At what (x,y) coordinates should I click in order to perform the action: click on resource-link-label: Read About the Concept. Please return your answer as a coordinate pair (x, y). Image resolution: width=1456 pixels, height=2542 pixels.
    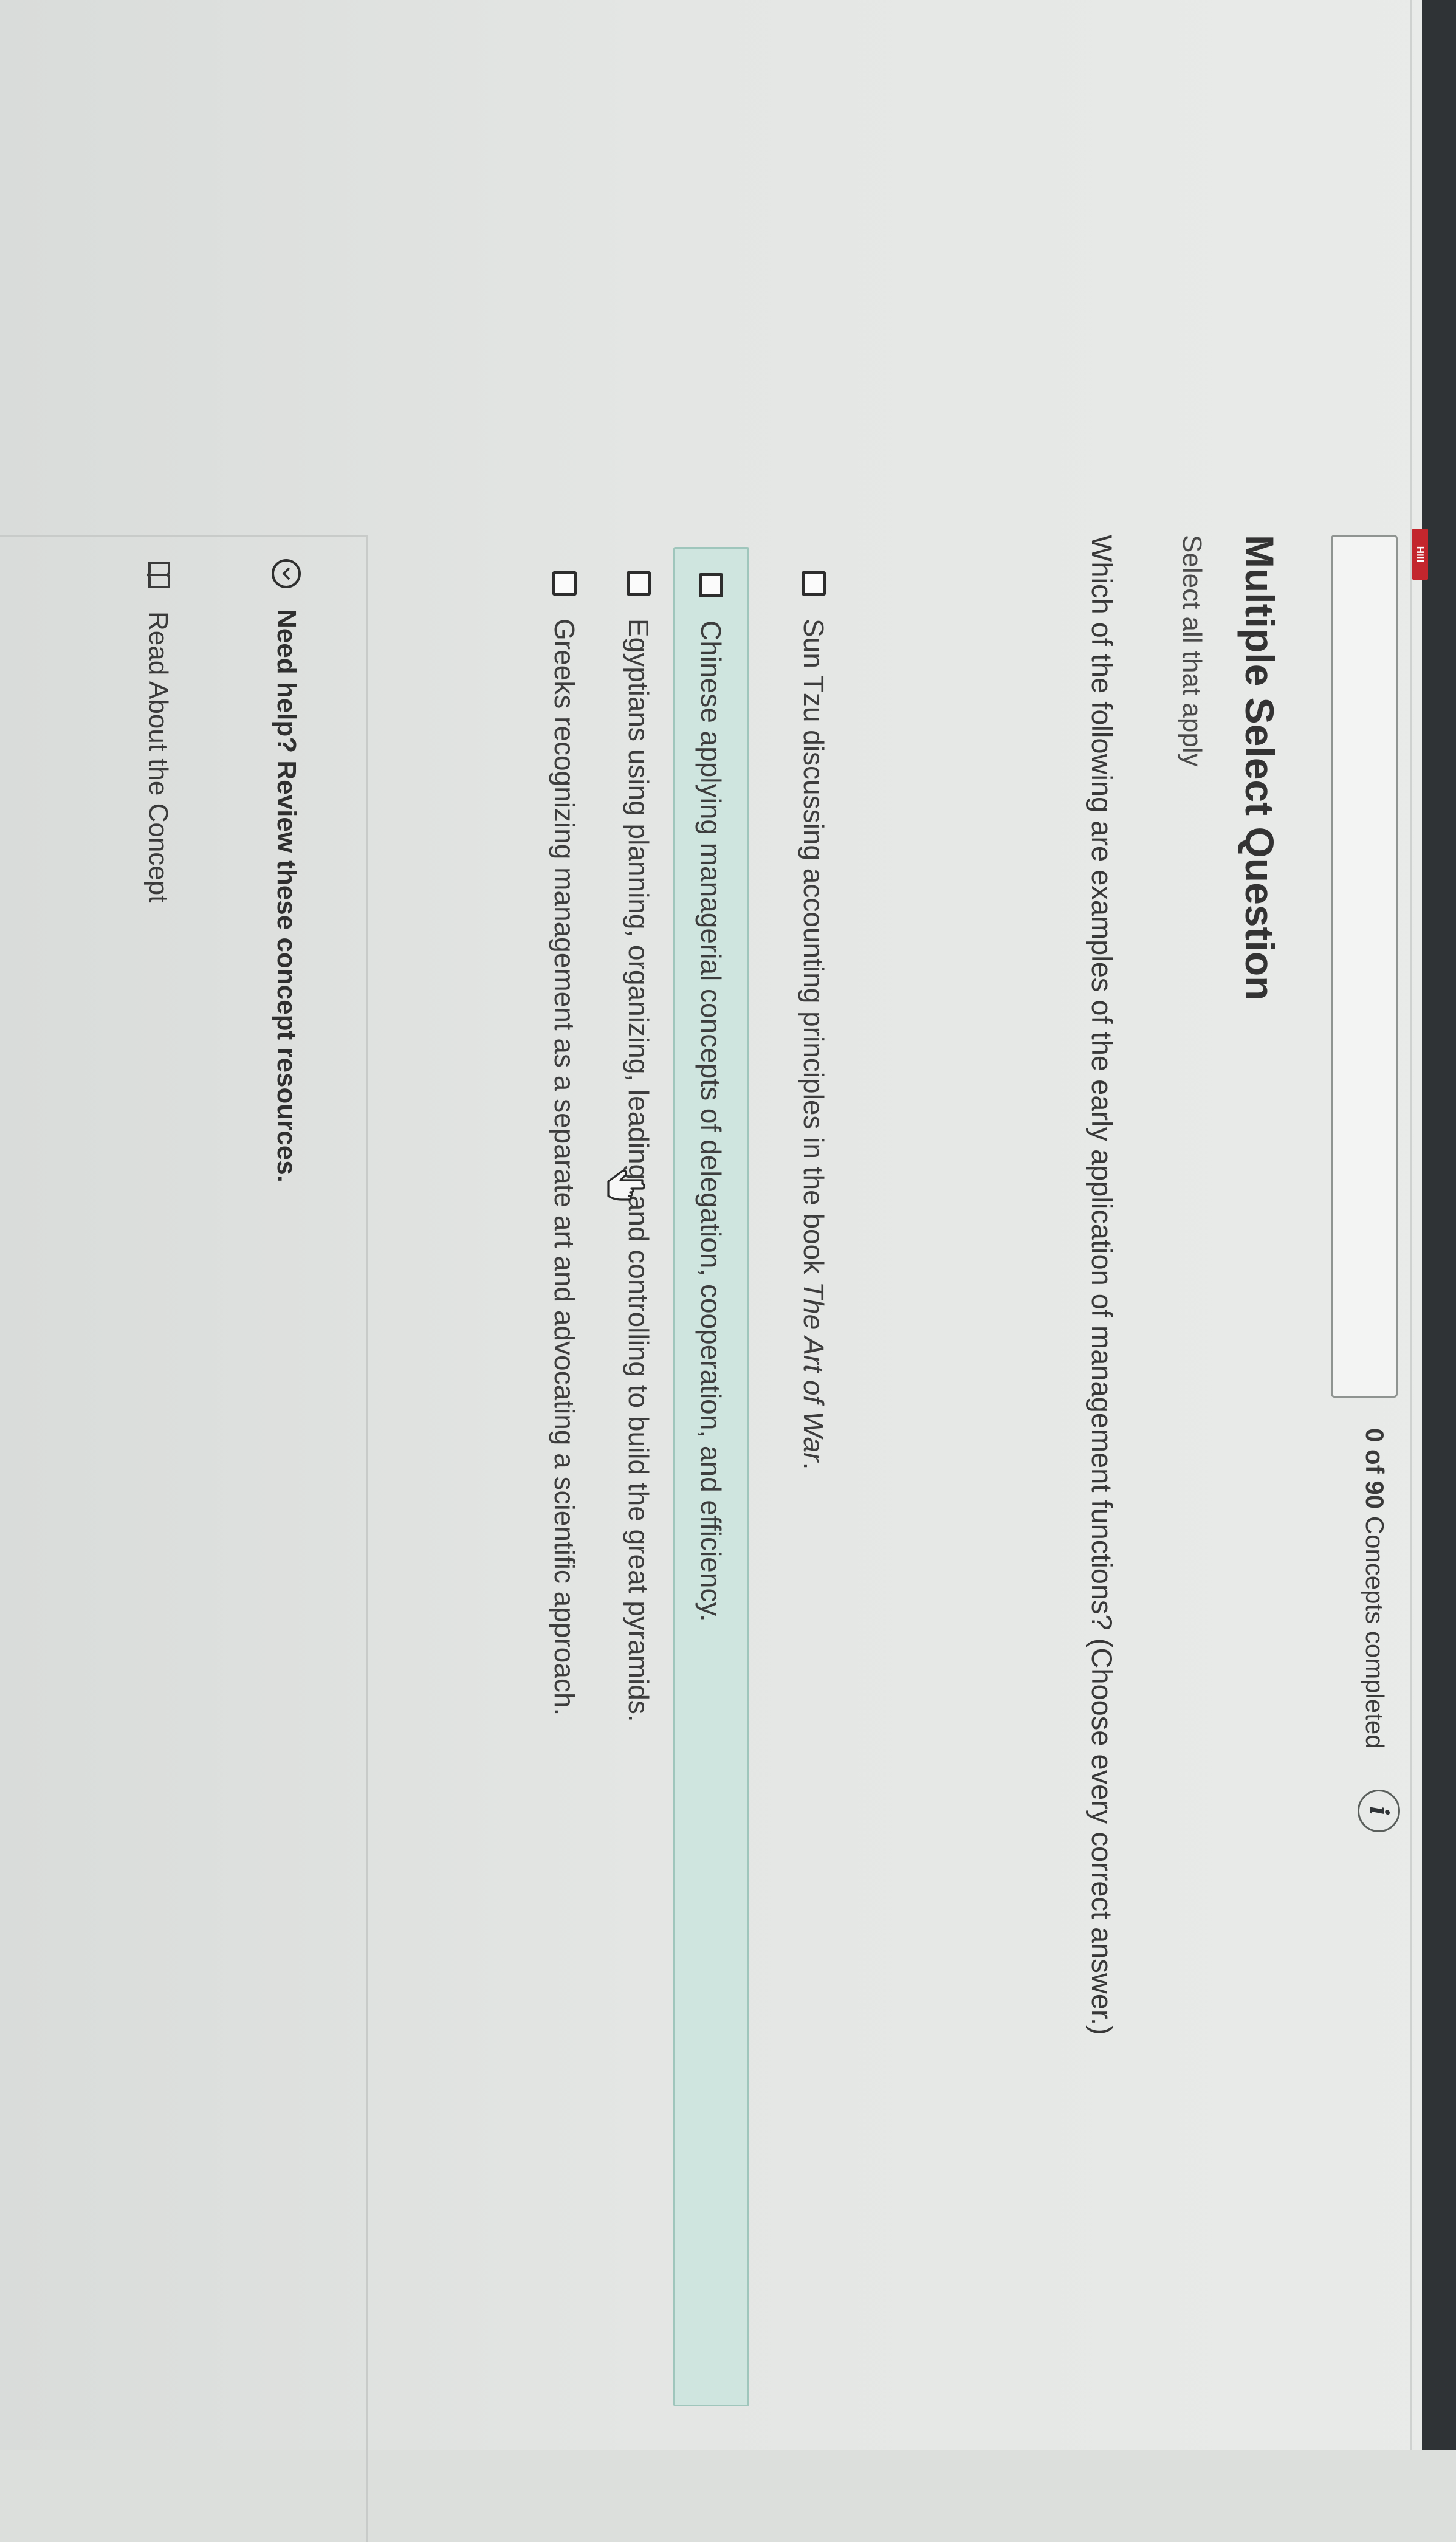
    Looking at the image, I should click on (158, 757).